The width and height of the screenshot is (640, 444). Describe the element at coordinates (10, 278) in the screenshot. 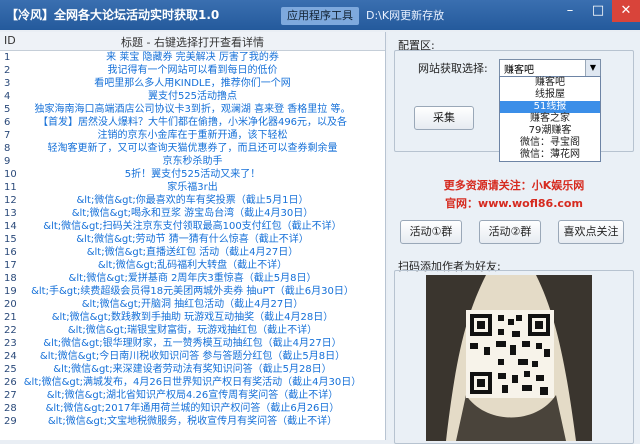

I see `row-id: 18` at that location.